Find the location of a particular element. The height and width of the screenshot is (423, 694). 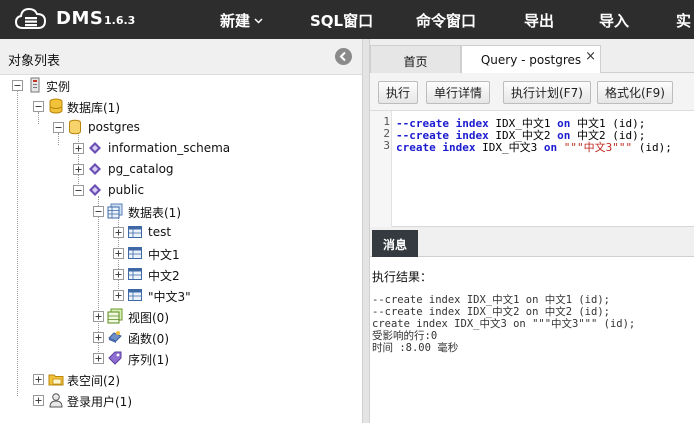

tree-label-instance: 实例 is located at coordinates (58, 87).